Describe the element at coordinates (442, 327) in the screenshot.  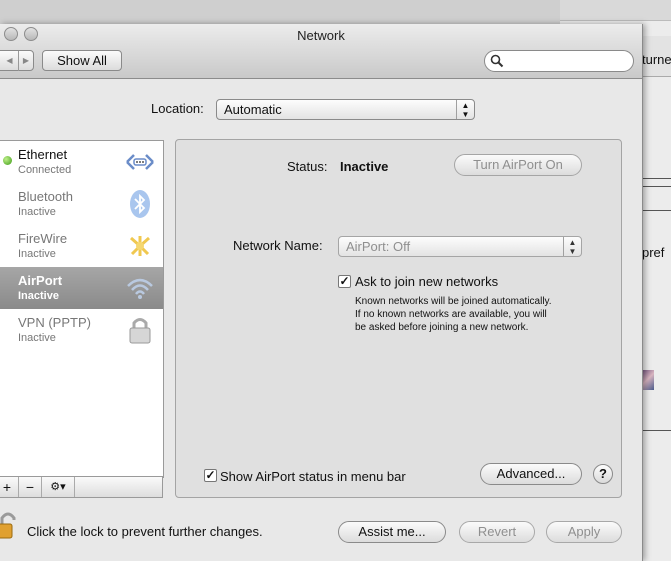
I see `ask-join-help-line: be asked before joining a new network.` at that location.